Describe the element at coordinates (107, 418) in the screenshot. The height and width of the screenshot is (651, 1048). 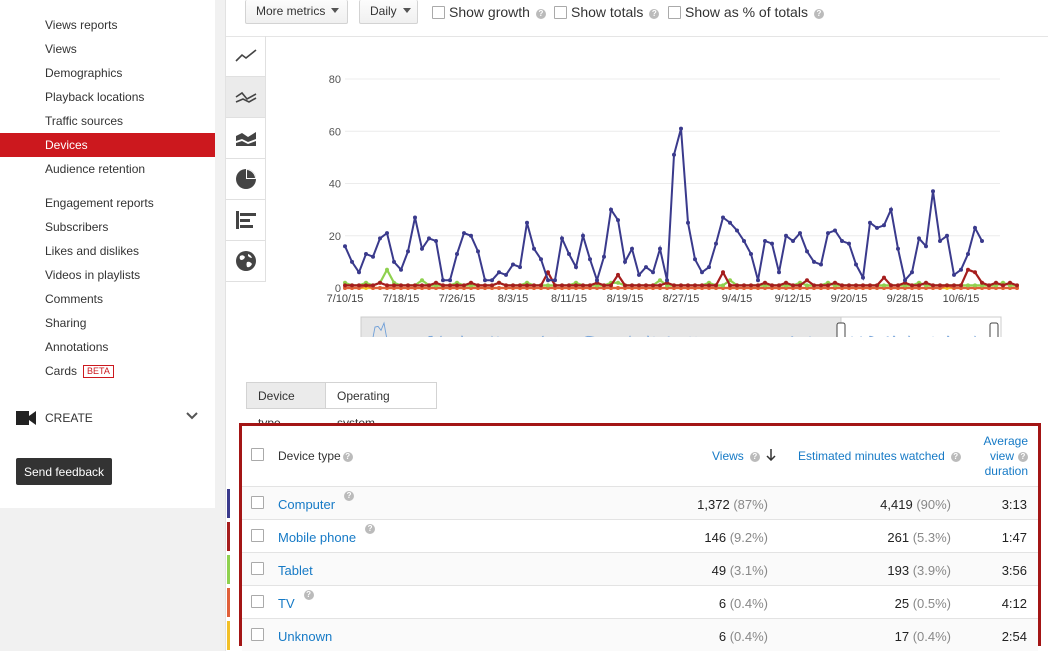
I see `create-menu: CREATE` at that location.